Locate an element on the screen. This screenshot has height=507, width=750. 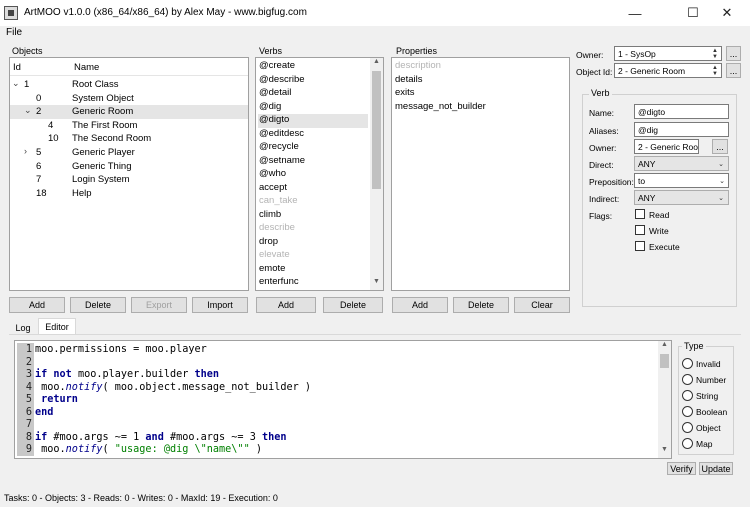
table-row: 0 System Object is located at coordinates (129, 99).